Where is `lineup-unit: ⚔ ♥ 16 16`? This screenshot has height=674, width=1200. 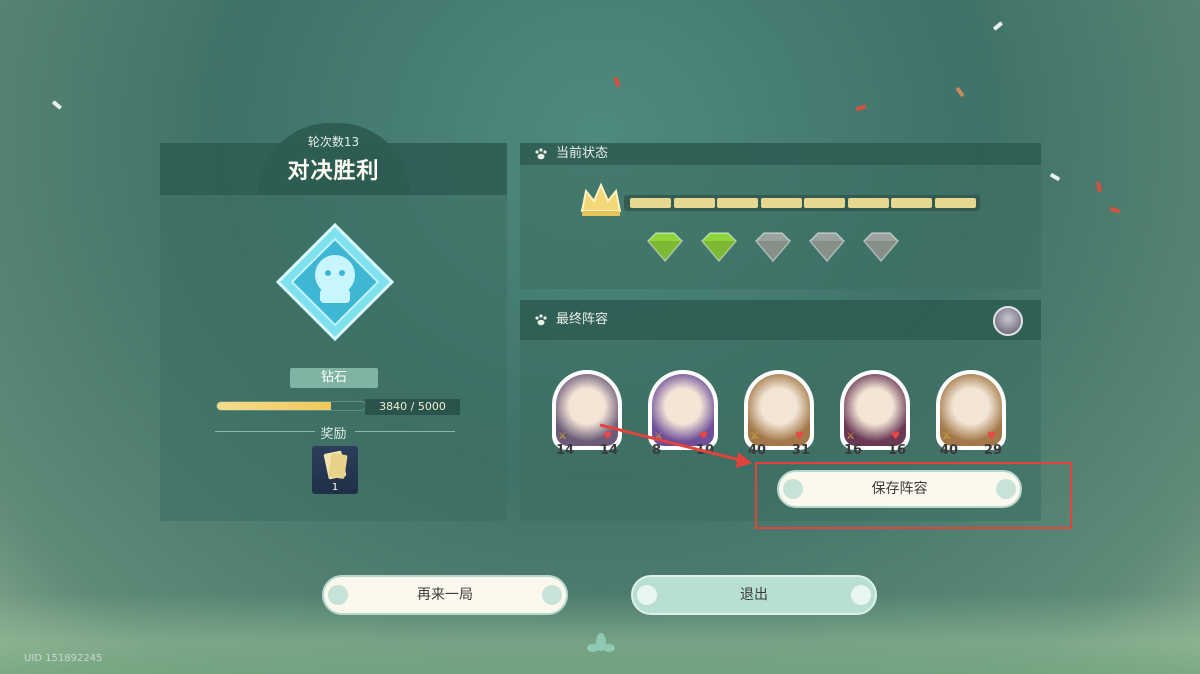 lineup-unit: ⚔ ♥ 16 16 is located at coordinates (875, 414).